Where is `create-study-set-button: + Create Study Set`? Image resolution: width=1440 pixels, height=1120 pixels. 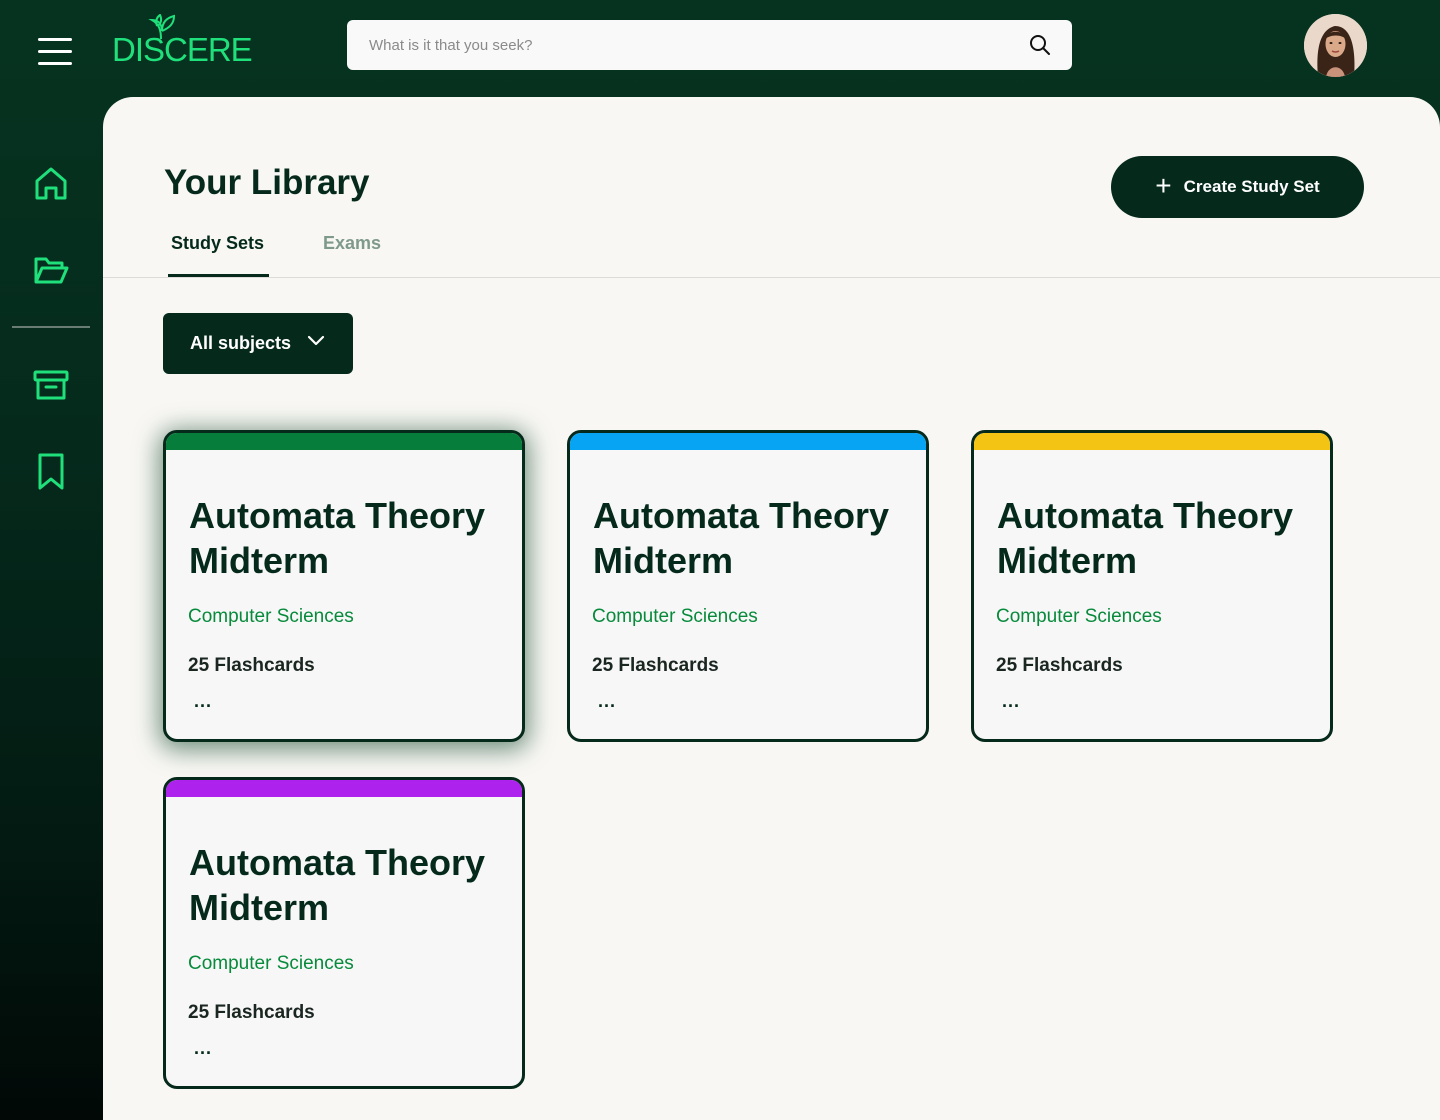
create-study-set-button: + Create Study Set is located at coordinates (1237, 187).